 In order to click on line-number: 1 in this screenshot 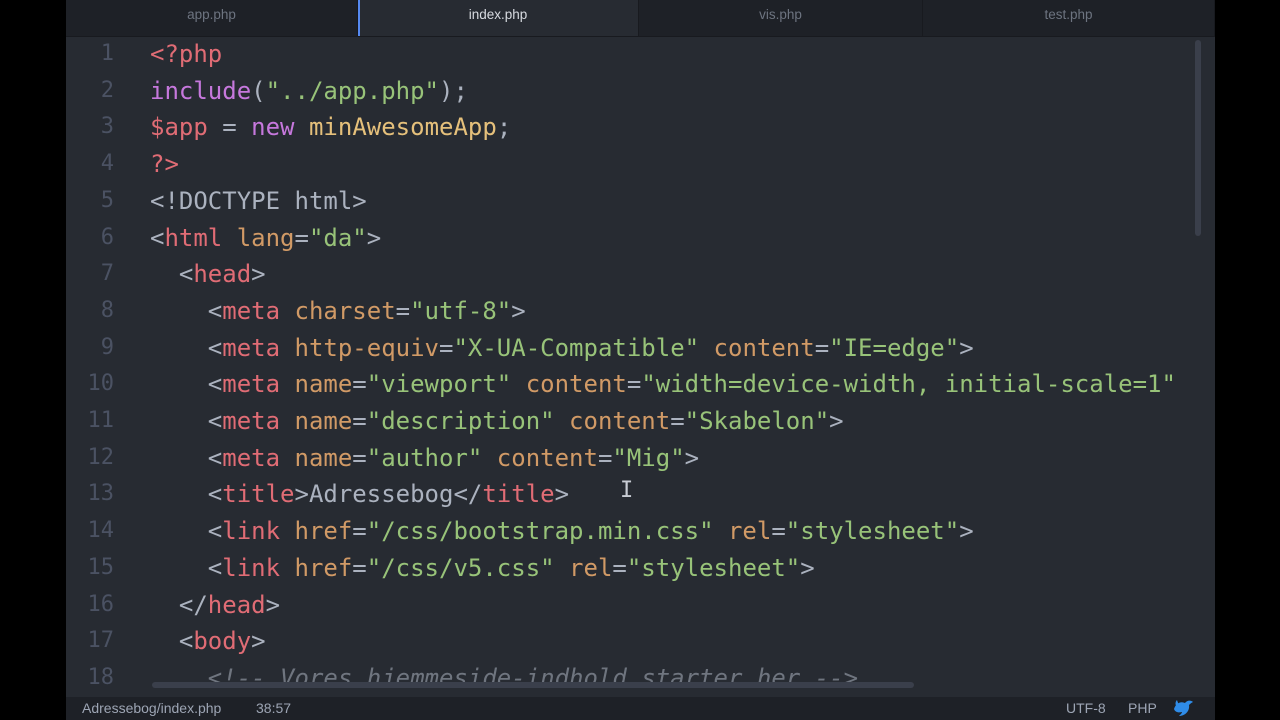, I will do `click(107, 53)`.